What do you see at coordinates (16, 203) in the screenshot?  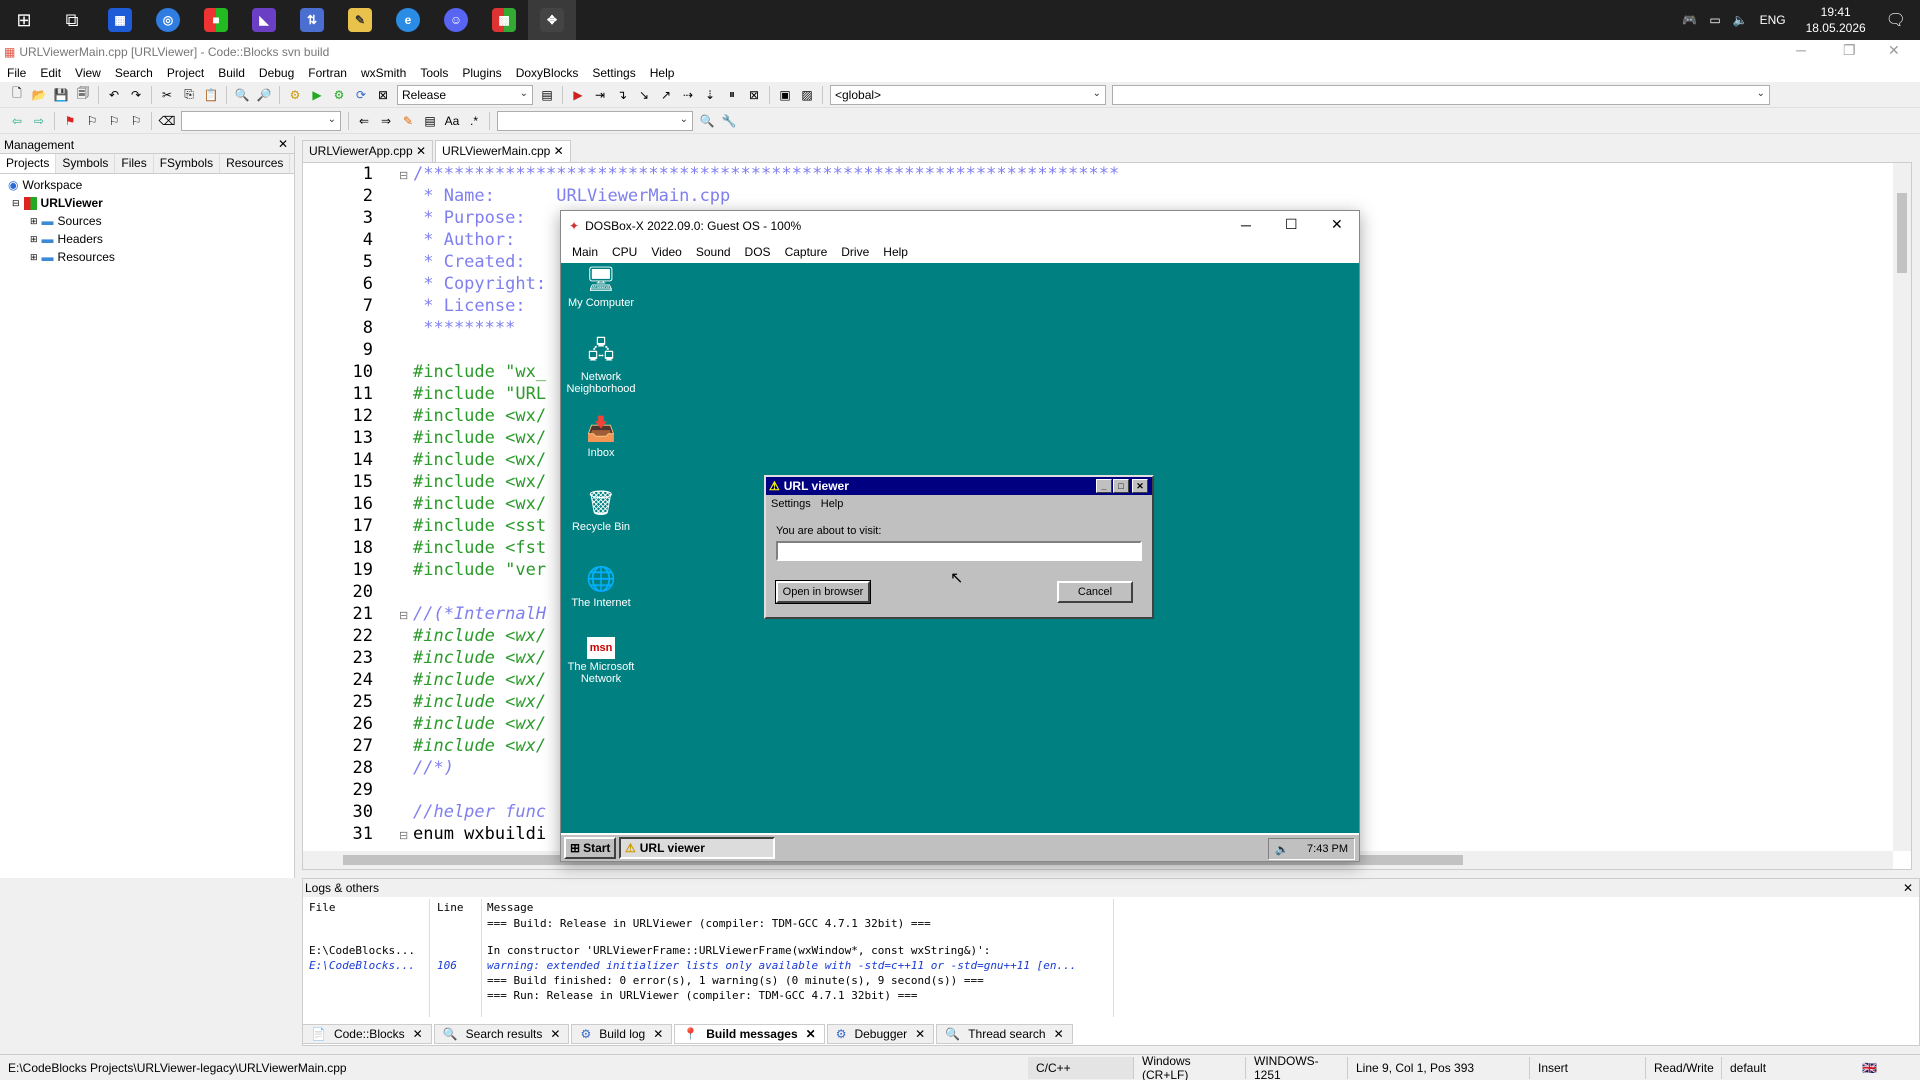 I see `collapse-icon: ⊟` at bounding box center [16, 203].